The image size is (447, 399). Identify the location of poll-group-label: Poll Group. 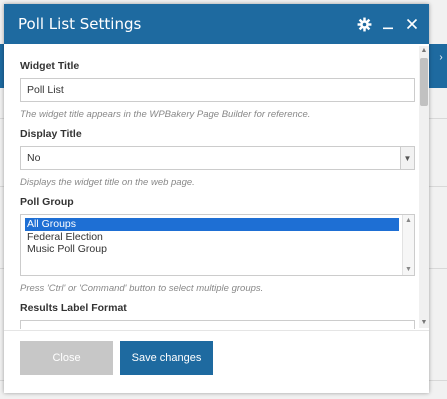
(47, 202).